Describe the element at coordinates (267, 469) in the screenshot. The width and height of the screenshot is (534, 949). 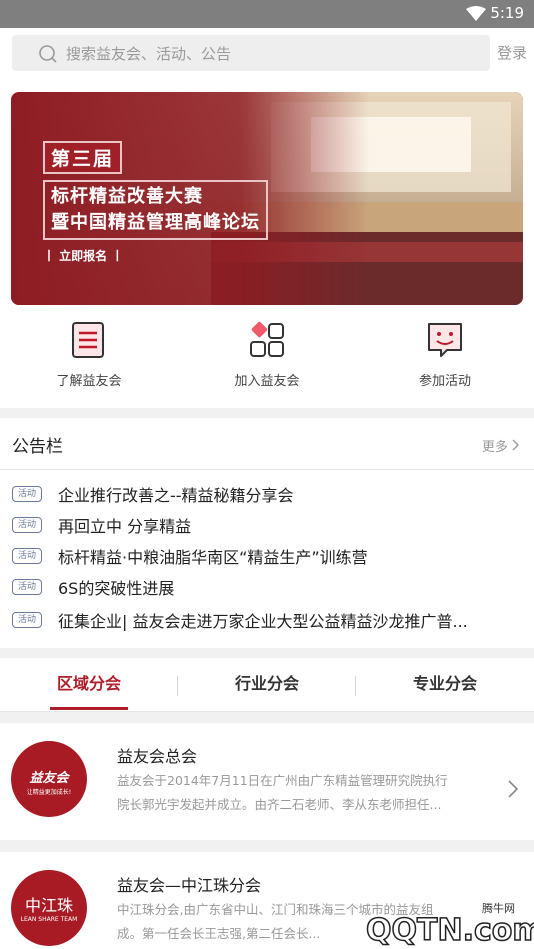
I see `notice-divider` at that location.